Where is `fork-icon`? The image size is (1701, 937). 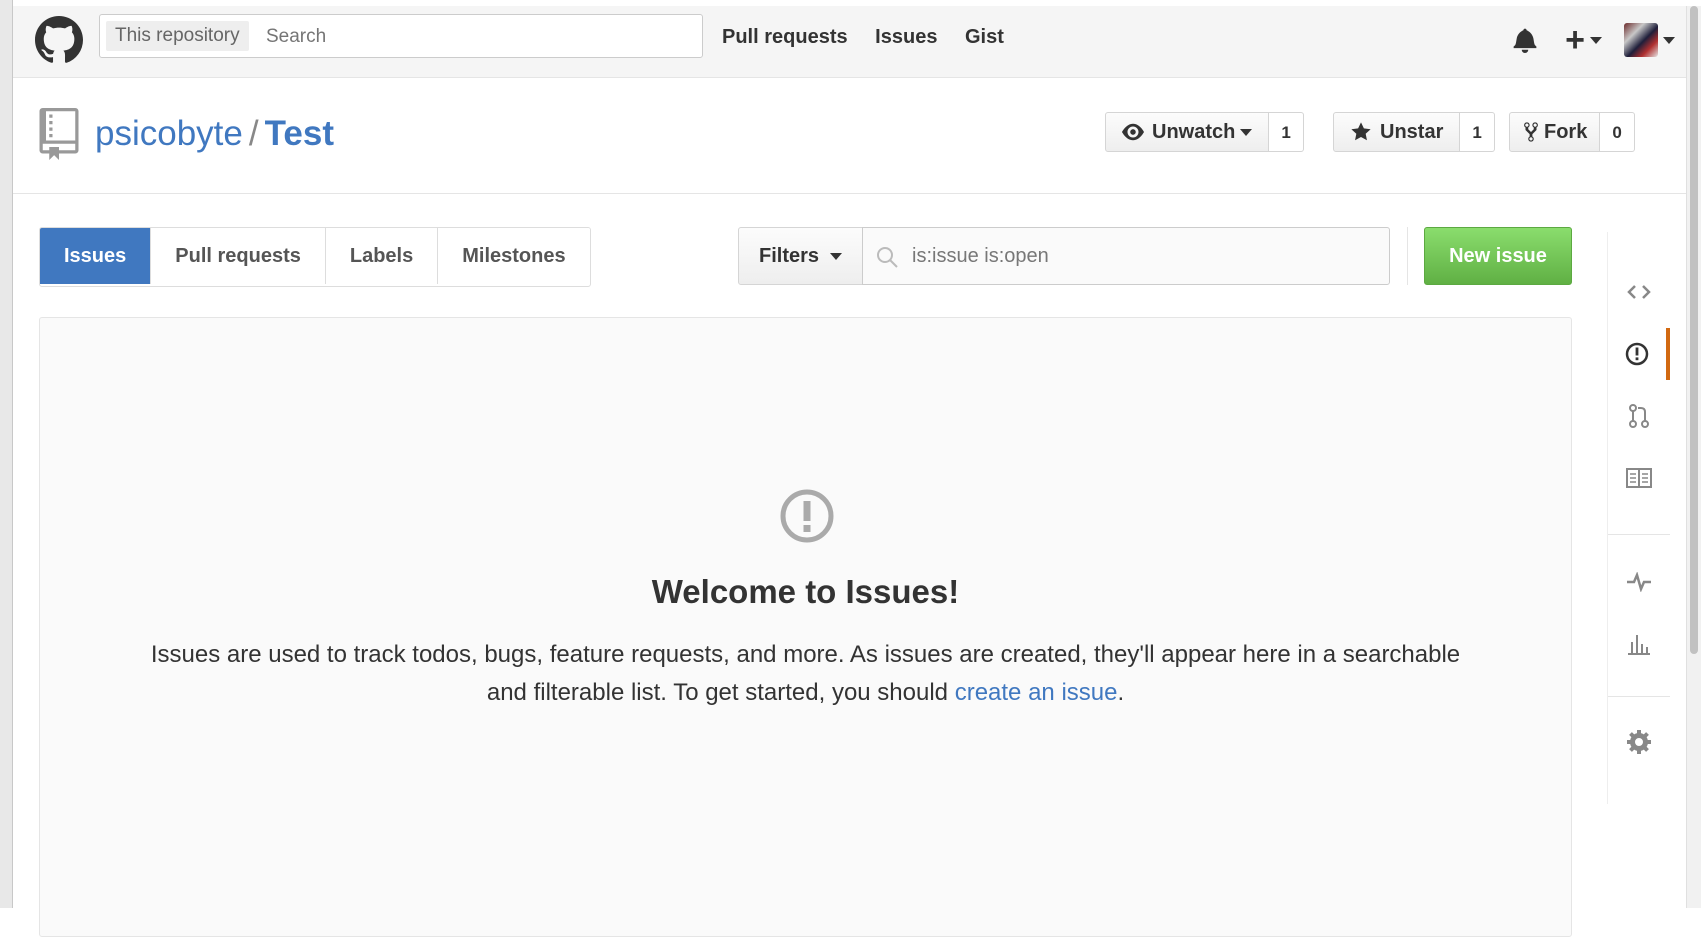 fork-icon is located at coordinates (1531, 132).